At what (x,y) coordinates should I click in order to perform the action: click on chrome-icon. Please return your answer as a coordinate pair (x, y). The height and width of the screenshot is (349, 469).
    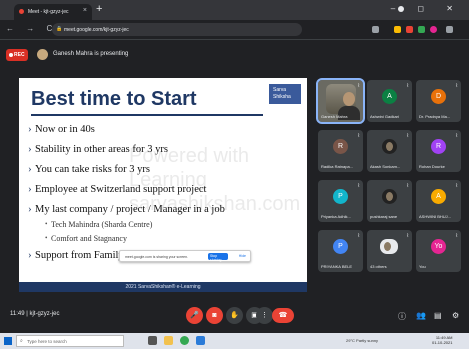
    Looking at the image, I should click on (184, 340).